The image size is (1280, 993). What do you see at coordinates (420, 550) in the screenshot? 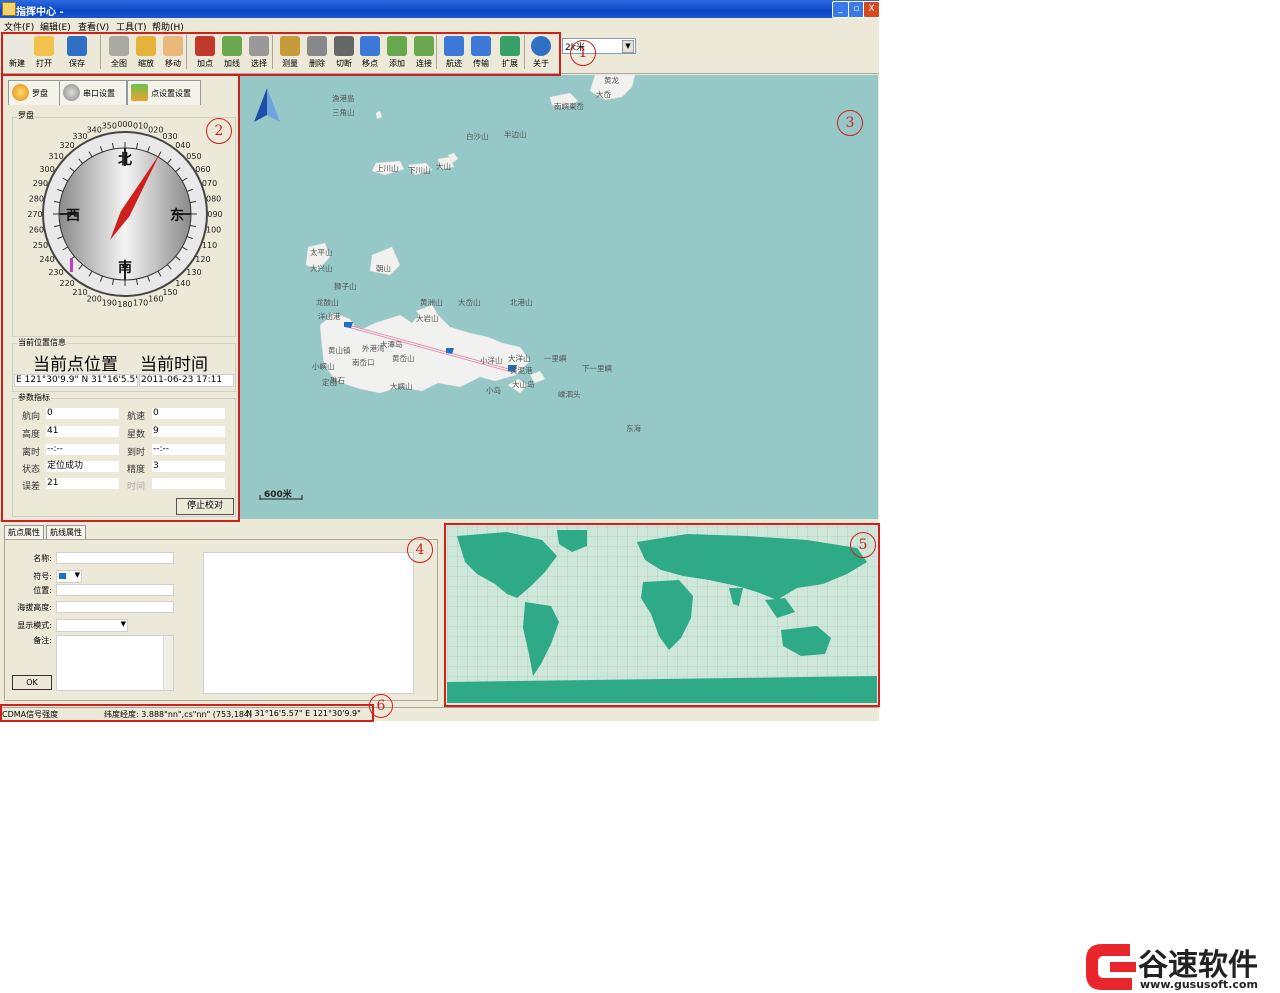
I see `annotation-marker-4: 4` at bounding box center [420, 550].